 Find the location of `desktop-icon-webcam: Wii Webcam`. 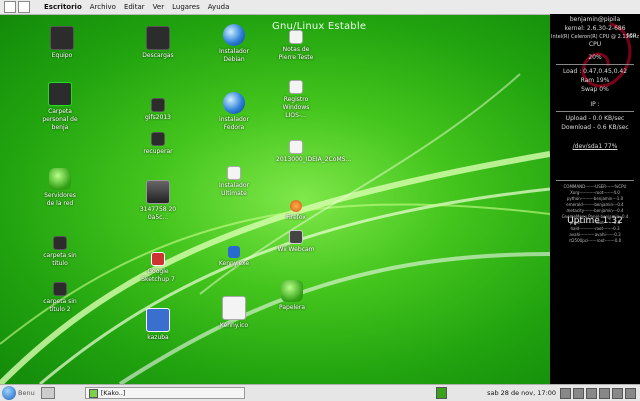

desktop-icon-webcam: Wii Webcam is located at coordinates (296, 242).